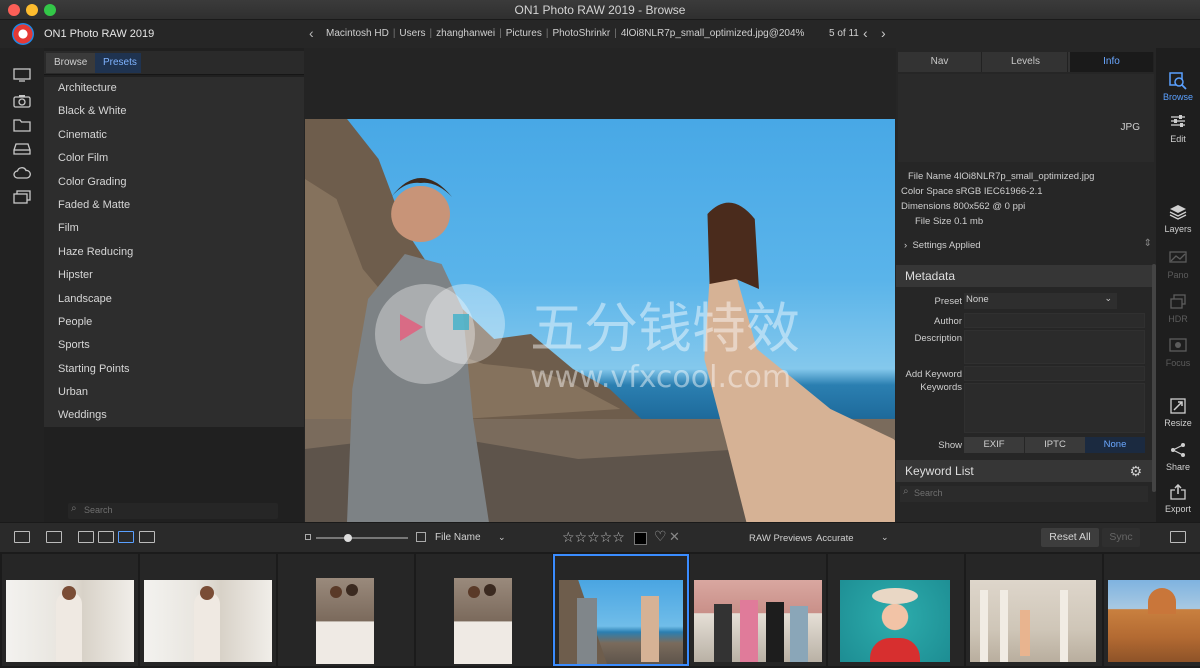 This screenshot has width=1200, height=668. I want to click on module-focus: Focus, so click(1178, 353).